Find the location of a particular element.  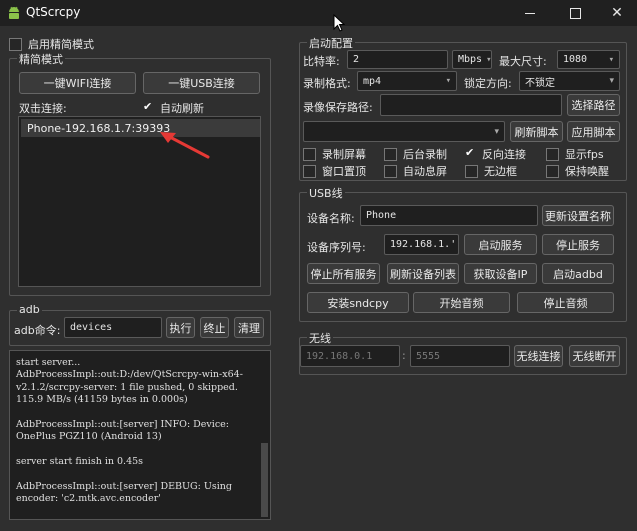

max-size-value: 1080 is located at coordinates (575, 59).